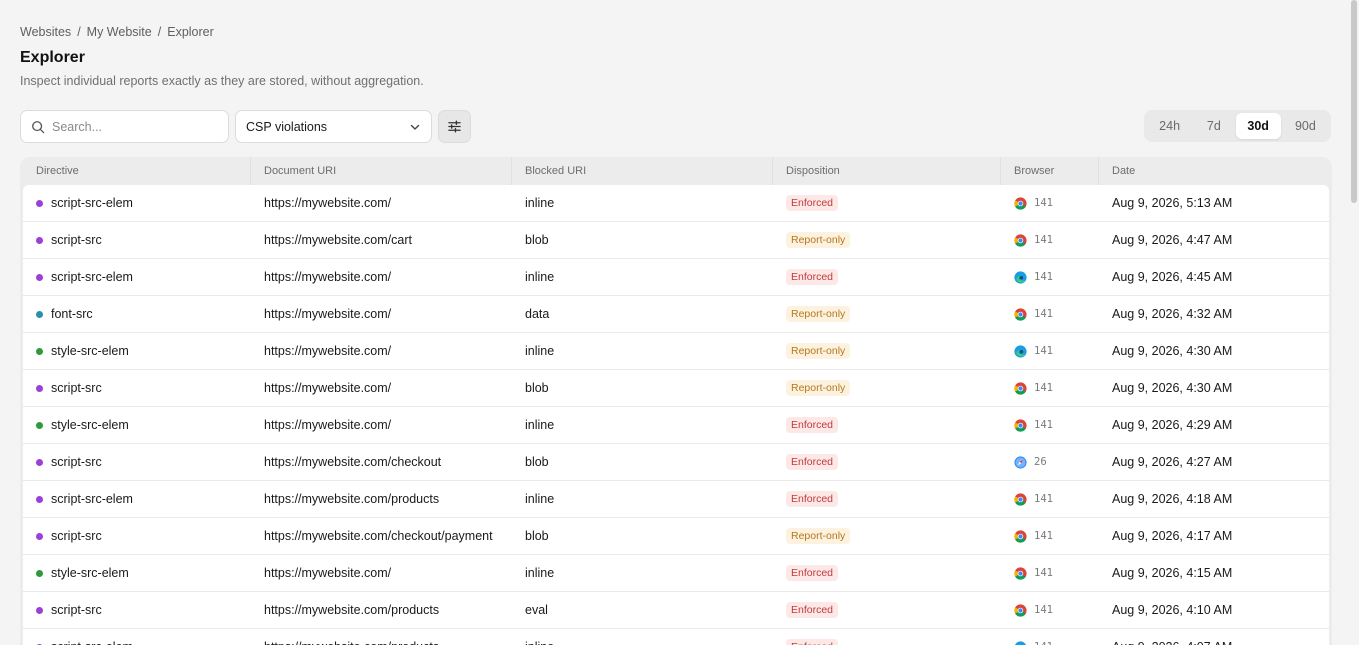  I want to click on range-90d: 90d, so click(1305, 126).